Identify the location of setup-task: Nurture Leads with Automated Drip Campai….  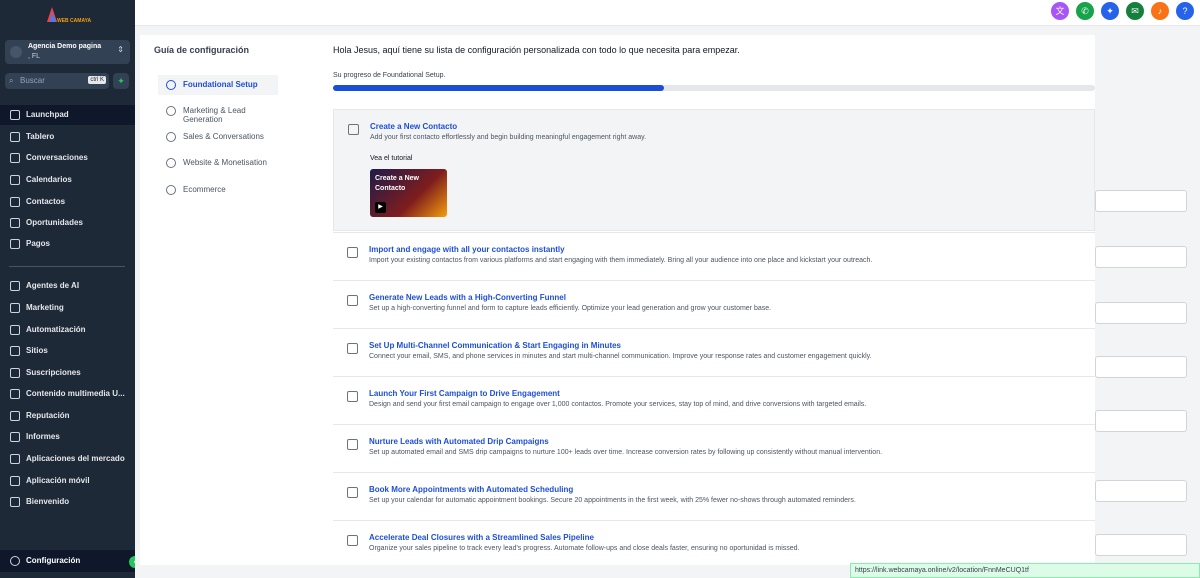
(714, 448).